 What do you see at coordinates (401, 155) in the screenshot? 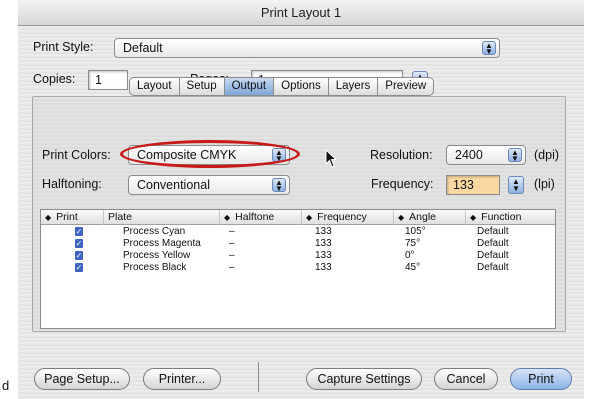
I see `resolution-label: Resolution:` at bounding box center [401, 155].